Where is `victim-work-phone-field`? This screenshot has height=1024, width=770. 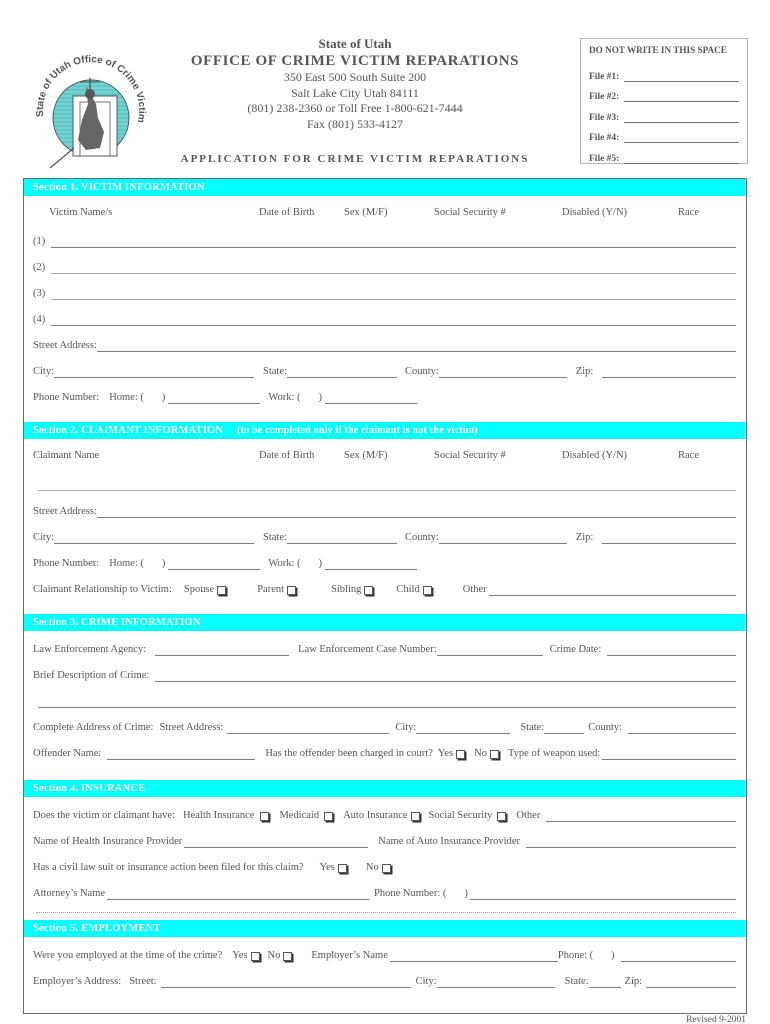
victim-work-phone-field is located at coordinates (371, 399).